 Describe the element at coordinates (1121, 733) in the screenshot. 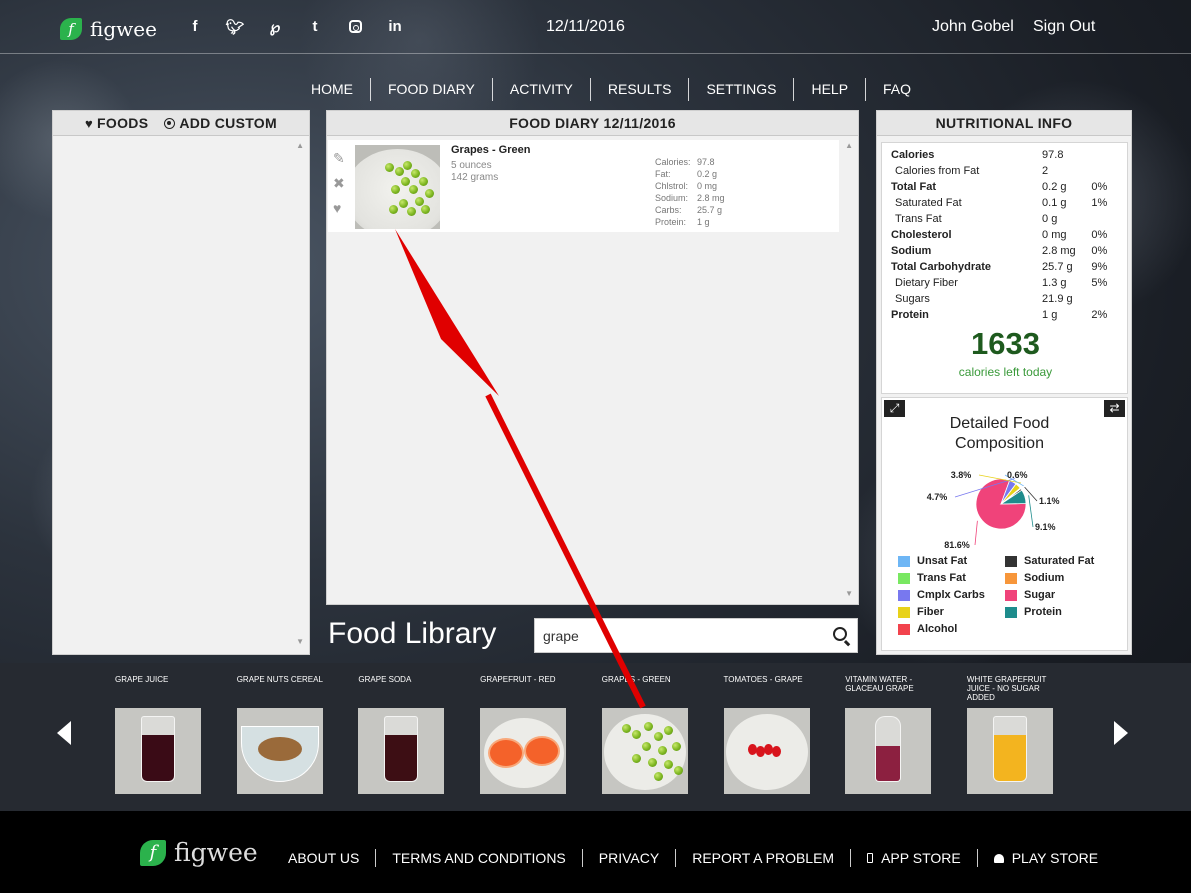

I see `carousel-next-arrow` at that location.